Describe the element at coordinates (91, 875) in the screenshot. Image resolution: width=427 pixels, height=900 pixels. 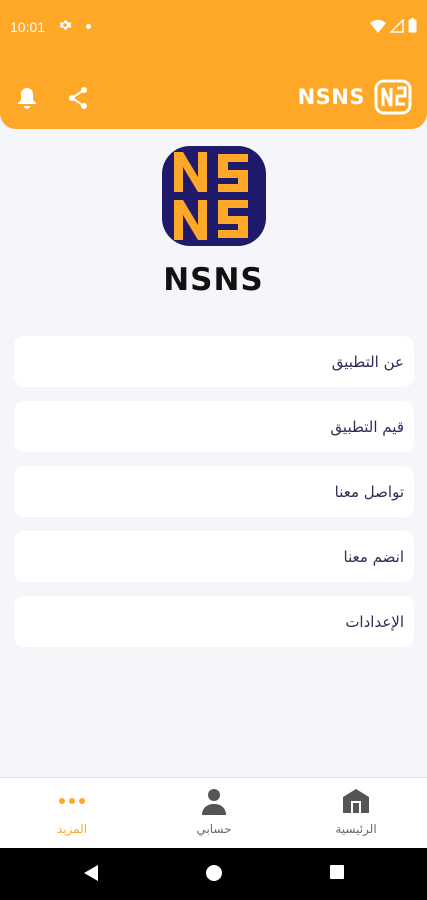
I see `back-icon` at that location.